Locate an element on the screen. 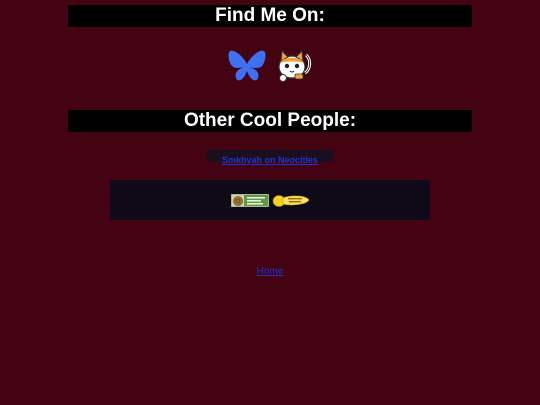 This screenshot has height=405, width=540. lemon-badge-icon is located at coordinates (290, 200).